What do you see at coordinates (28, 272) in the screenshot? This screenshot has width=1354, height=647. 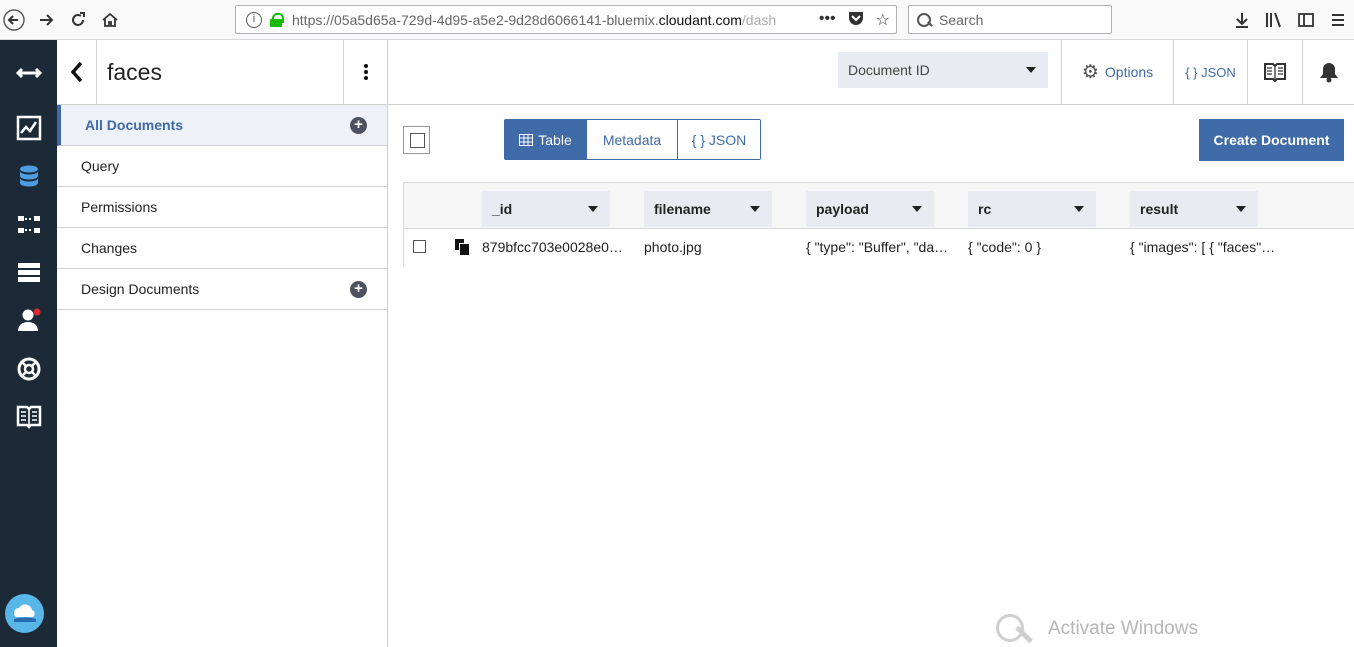 I see `active-tasks-icon` at bounding box center [28, 272].